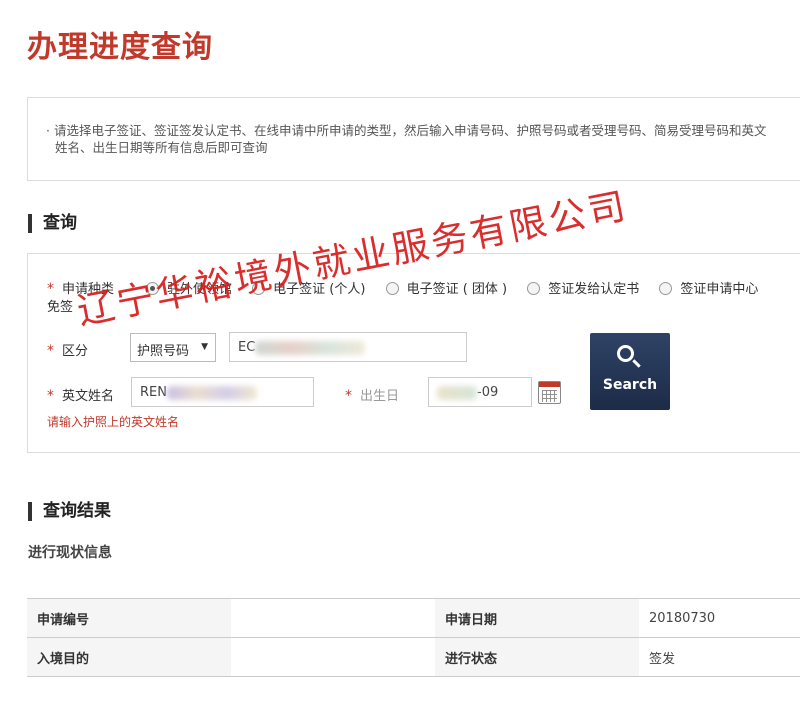  What do you see at coordinates (488, 392) in the screenshot?
I see `birth-date-value: -09` at bounding box center [488, 392].